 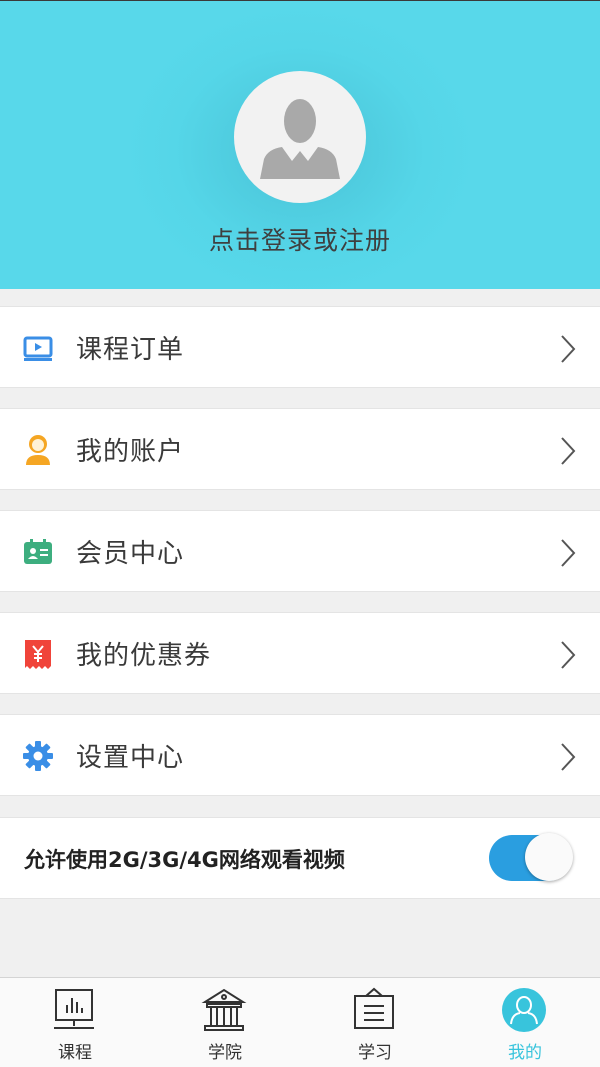 I want to click on tab-courses: 课程, so click(x=75, y=1022).